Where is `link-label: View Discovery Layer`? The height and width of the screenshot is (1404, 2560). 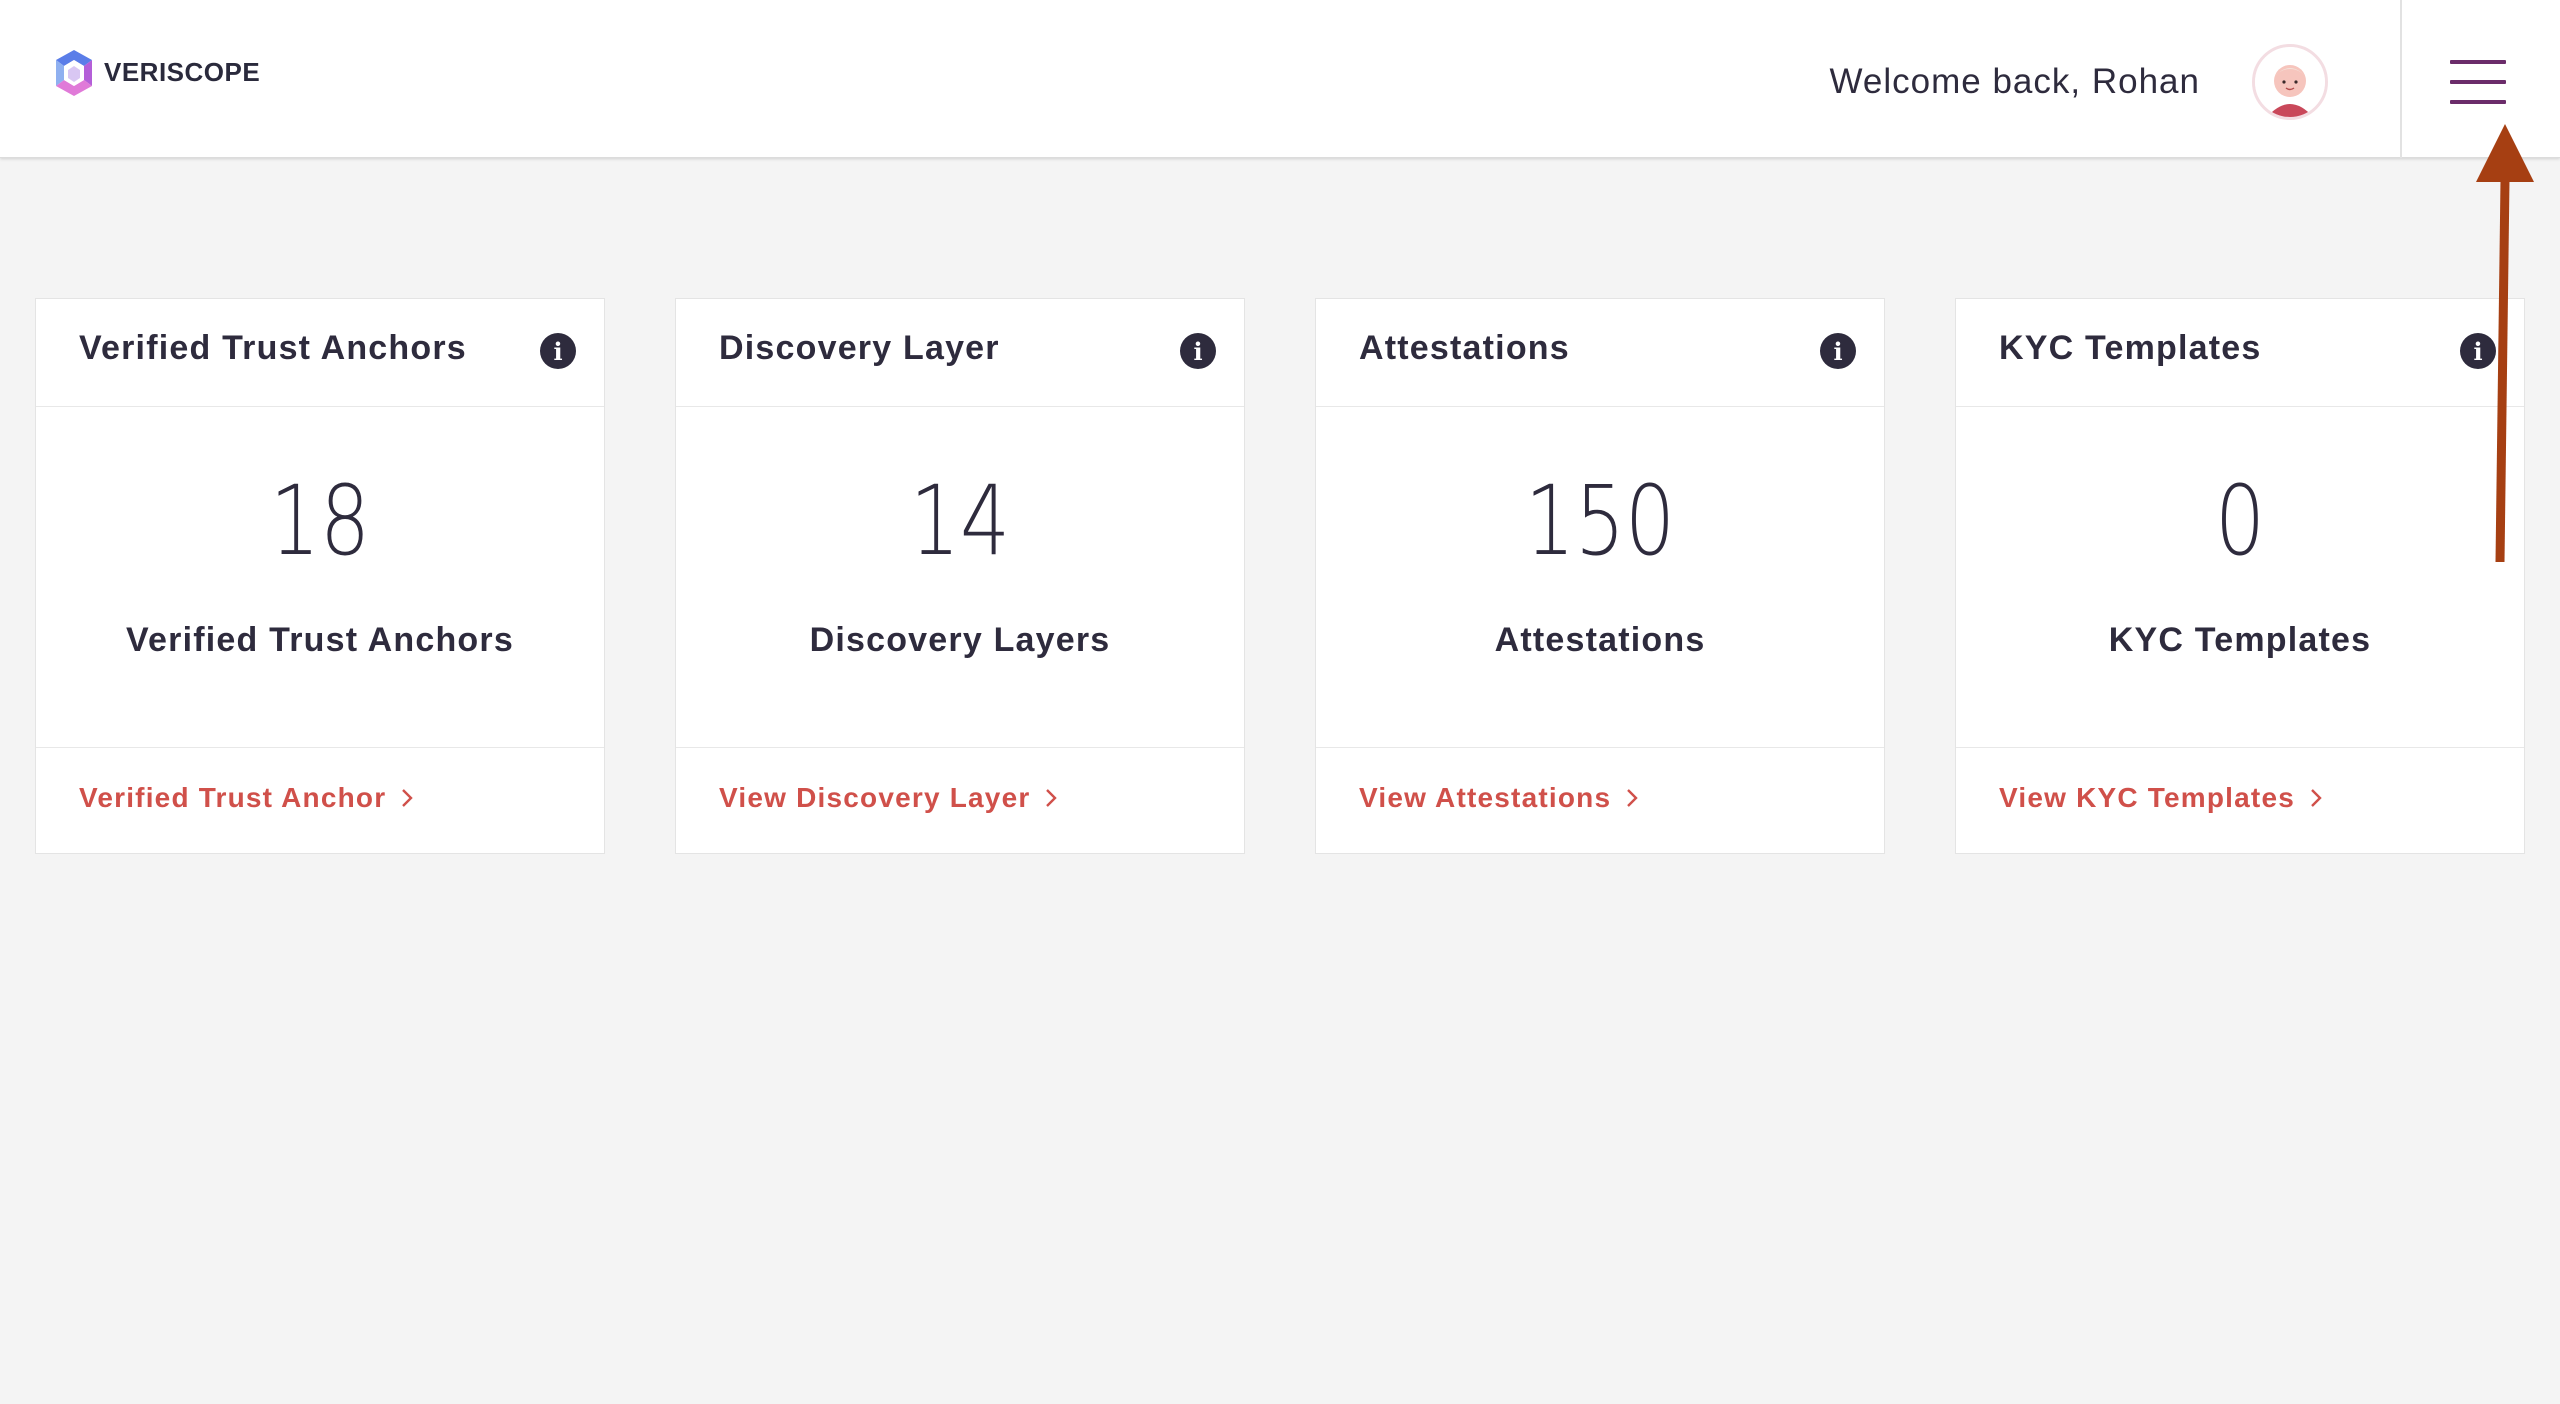 link-label: View Discovery Layer is located at coordinates (875, 797).